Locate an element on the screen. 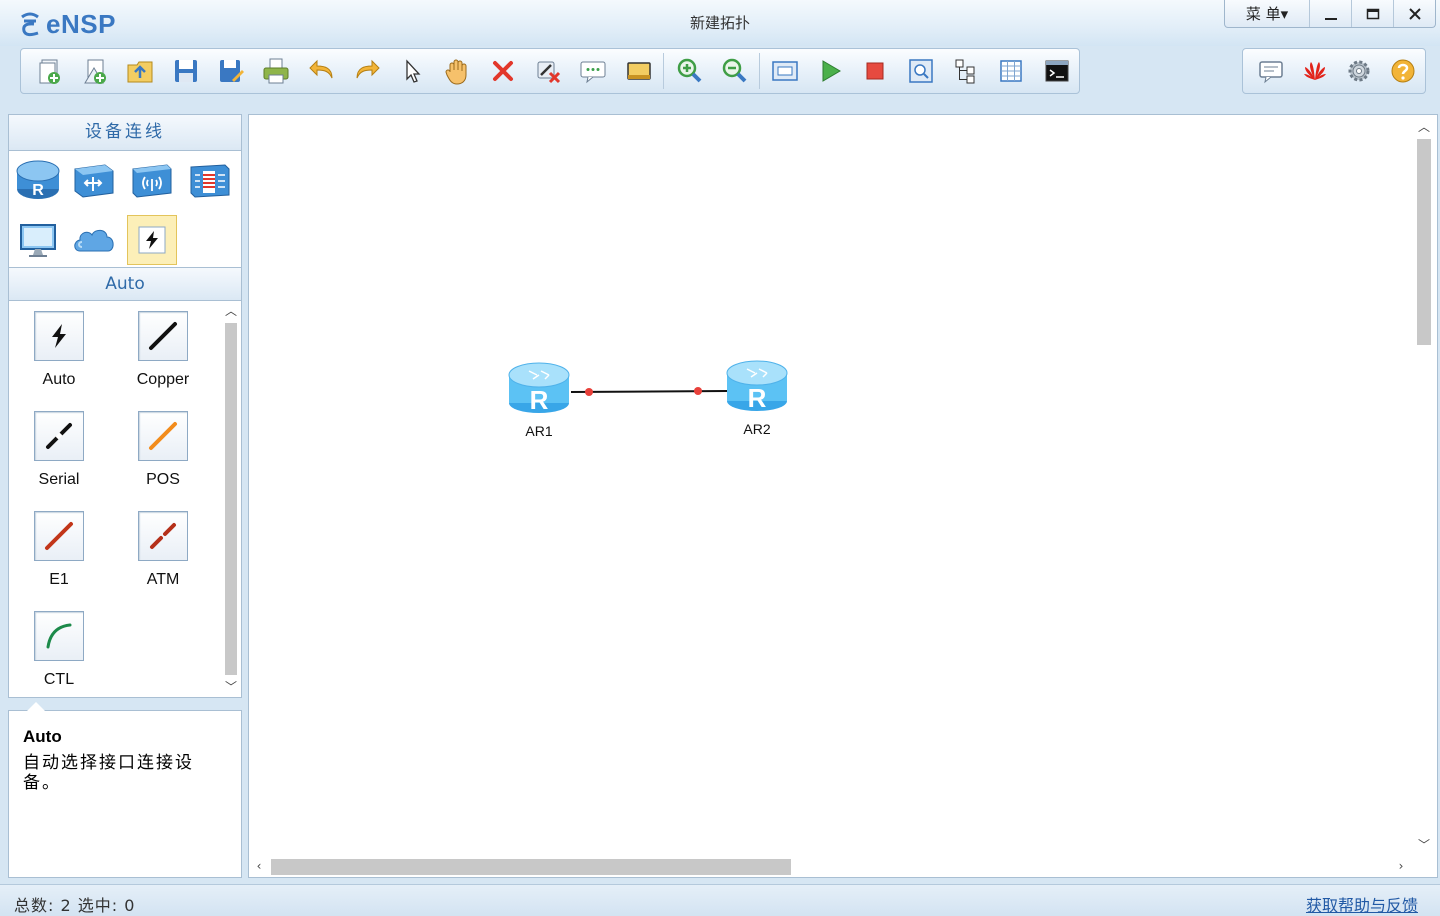 The image size is (1440, 916). grid-button is located at coordinates (1011, 71).